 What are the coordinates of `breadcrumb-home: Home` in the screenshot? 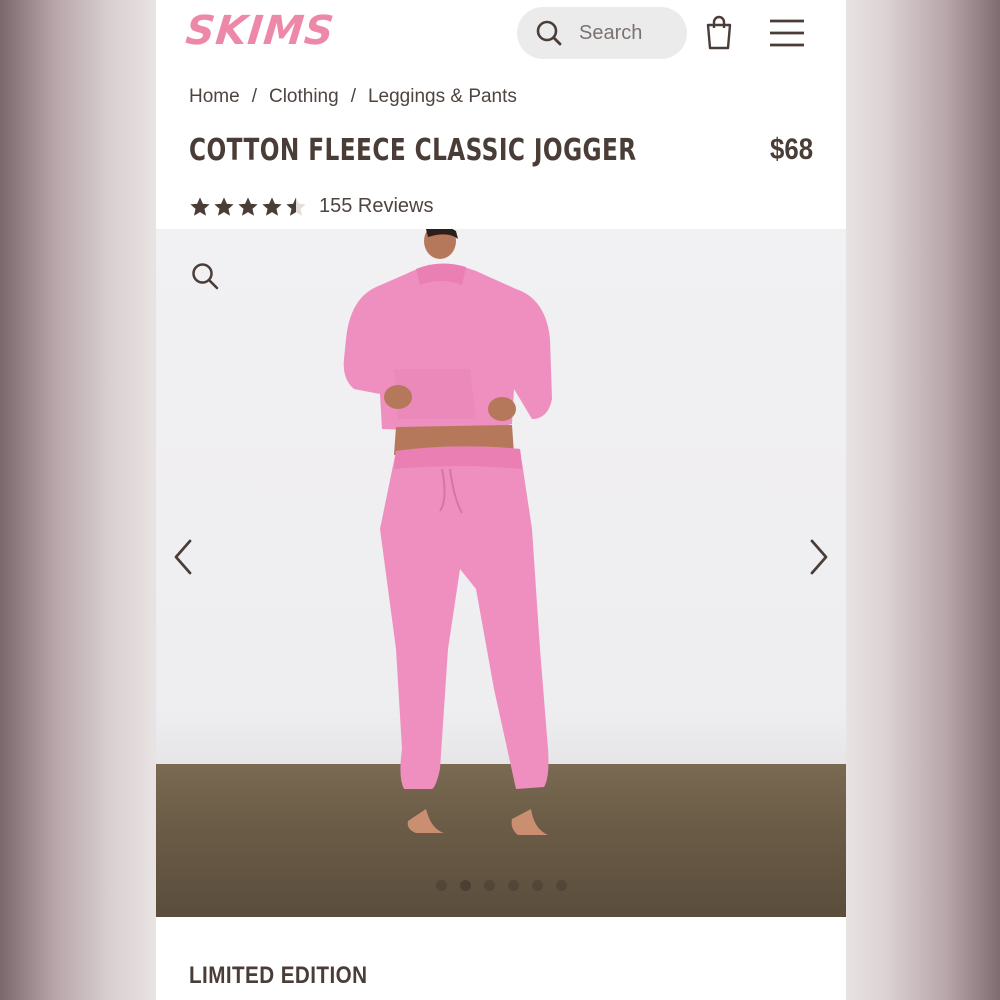 It's located at (214, 97).